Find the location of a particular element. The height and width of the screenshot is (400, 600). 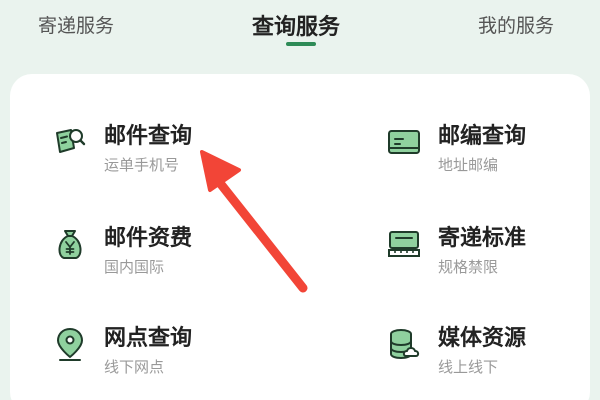

service-title: 邮编查询 is located at coordinates (482, 136).